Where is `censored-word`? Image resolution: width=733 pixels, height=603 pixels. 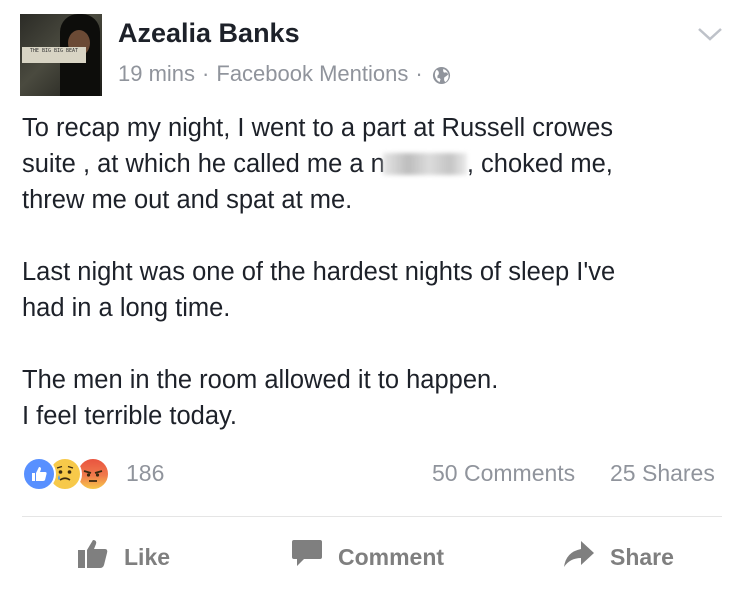 censored-word is located at coordinates (424, 164).